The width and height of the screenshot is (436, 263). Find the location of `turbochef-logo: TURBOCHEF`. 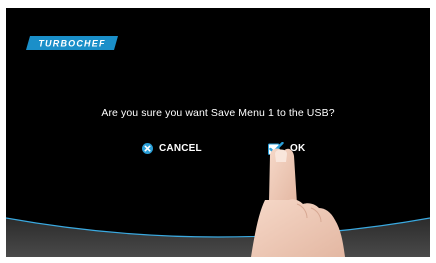

turbochef-logo: TURBOCHEF is located at coordinates (72, 43).